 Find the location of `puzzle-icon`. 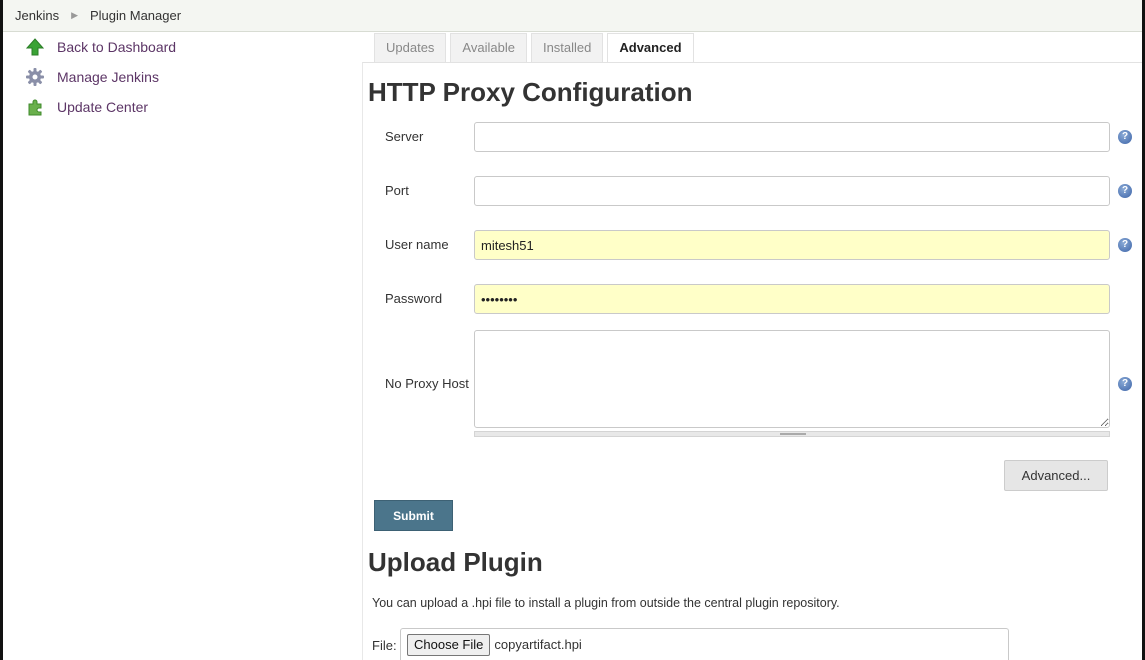

puzzle-icon is located at coordinates (35, 107).